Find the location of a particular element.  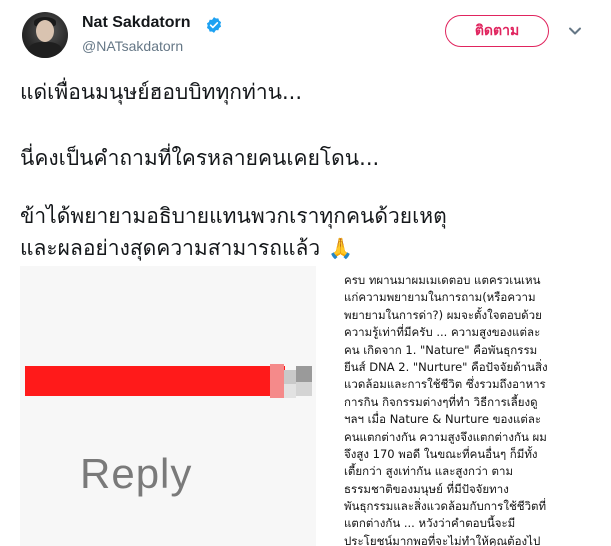

tweet-text-line-4: และผลอย่างสุดความสามารถแล้ว 🙏 is located at coordinates (186, 248).